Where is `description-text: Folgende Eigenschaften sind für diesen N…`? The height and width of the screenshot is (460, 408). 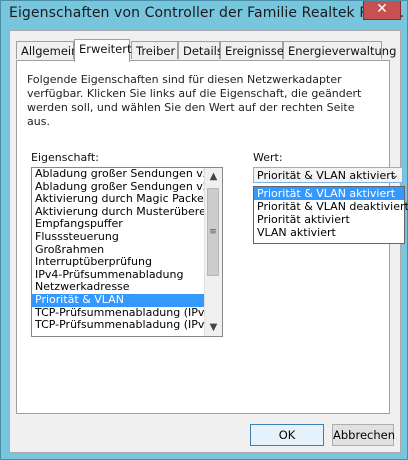 description-text: Folgende Eigenschaften sind für diesen N… is located at coordinates (194, 100).